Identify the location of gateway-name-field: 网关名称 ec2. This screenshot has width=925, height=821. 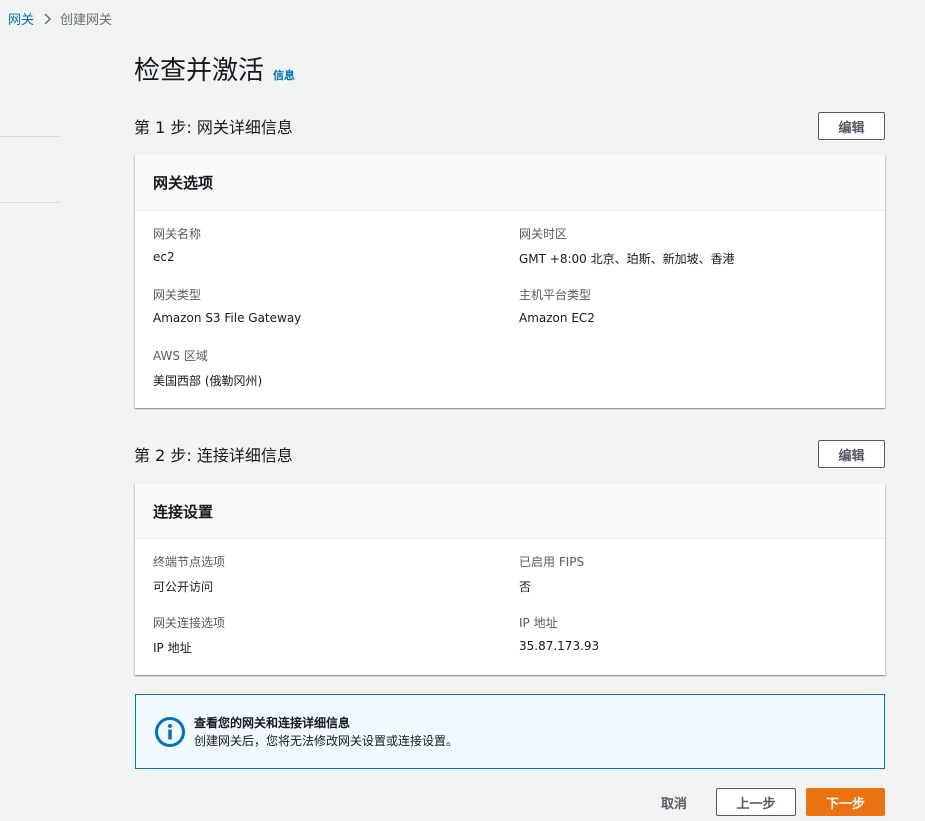
(177, 244).